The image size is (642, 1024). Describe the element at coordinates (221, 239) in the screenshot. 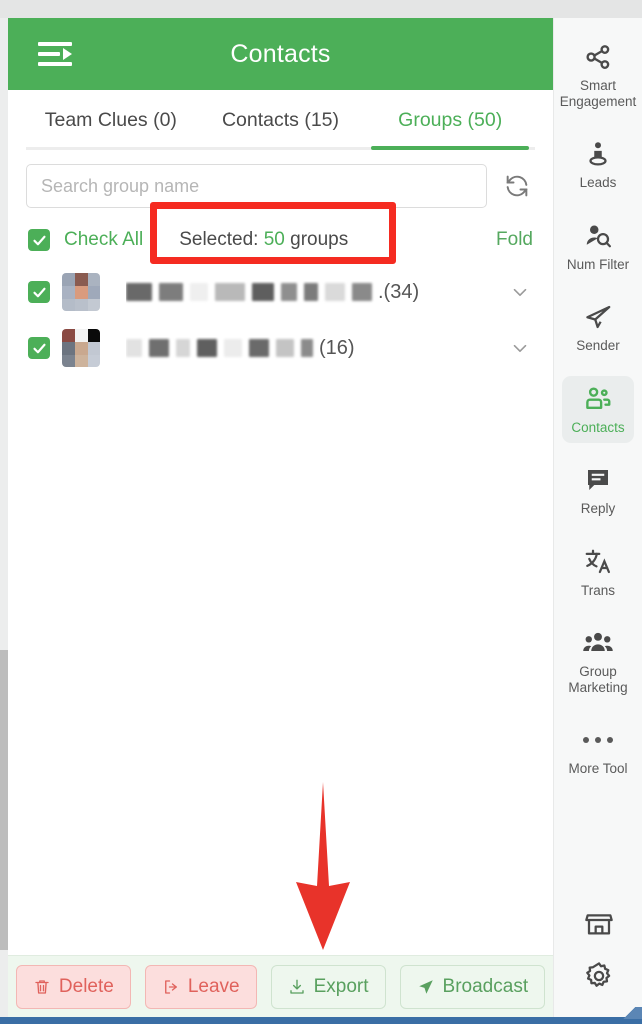

I see `selected-prefix: Selected:` at that location.